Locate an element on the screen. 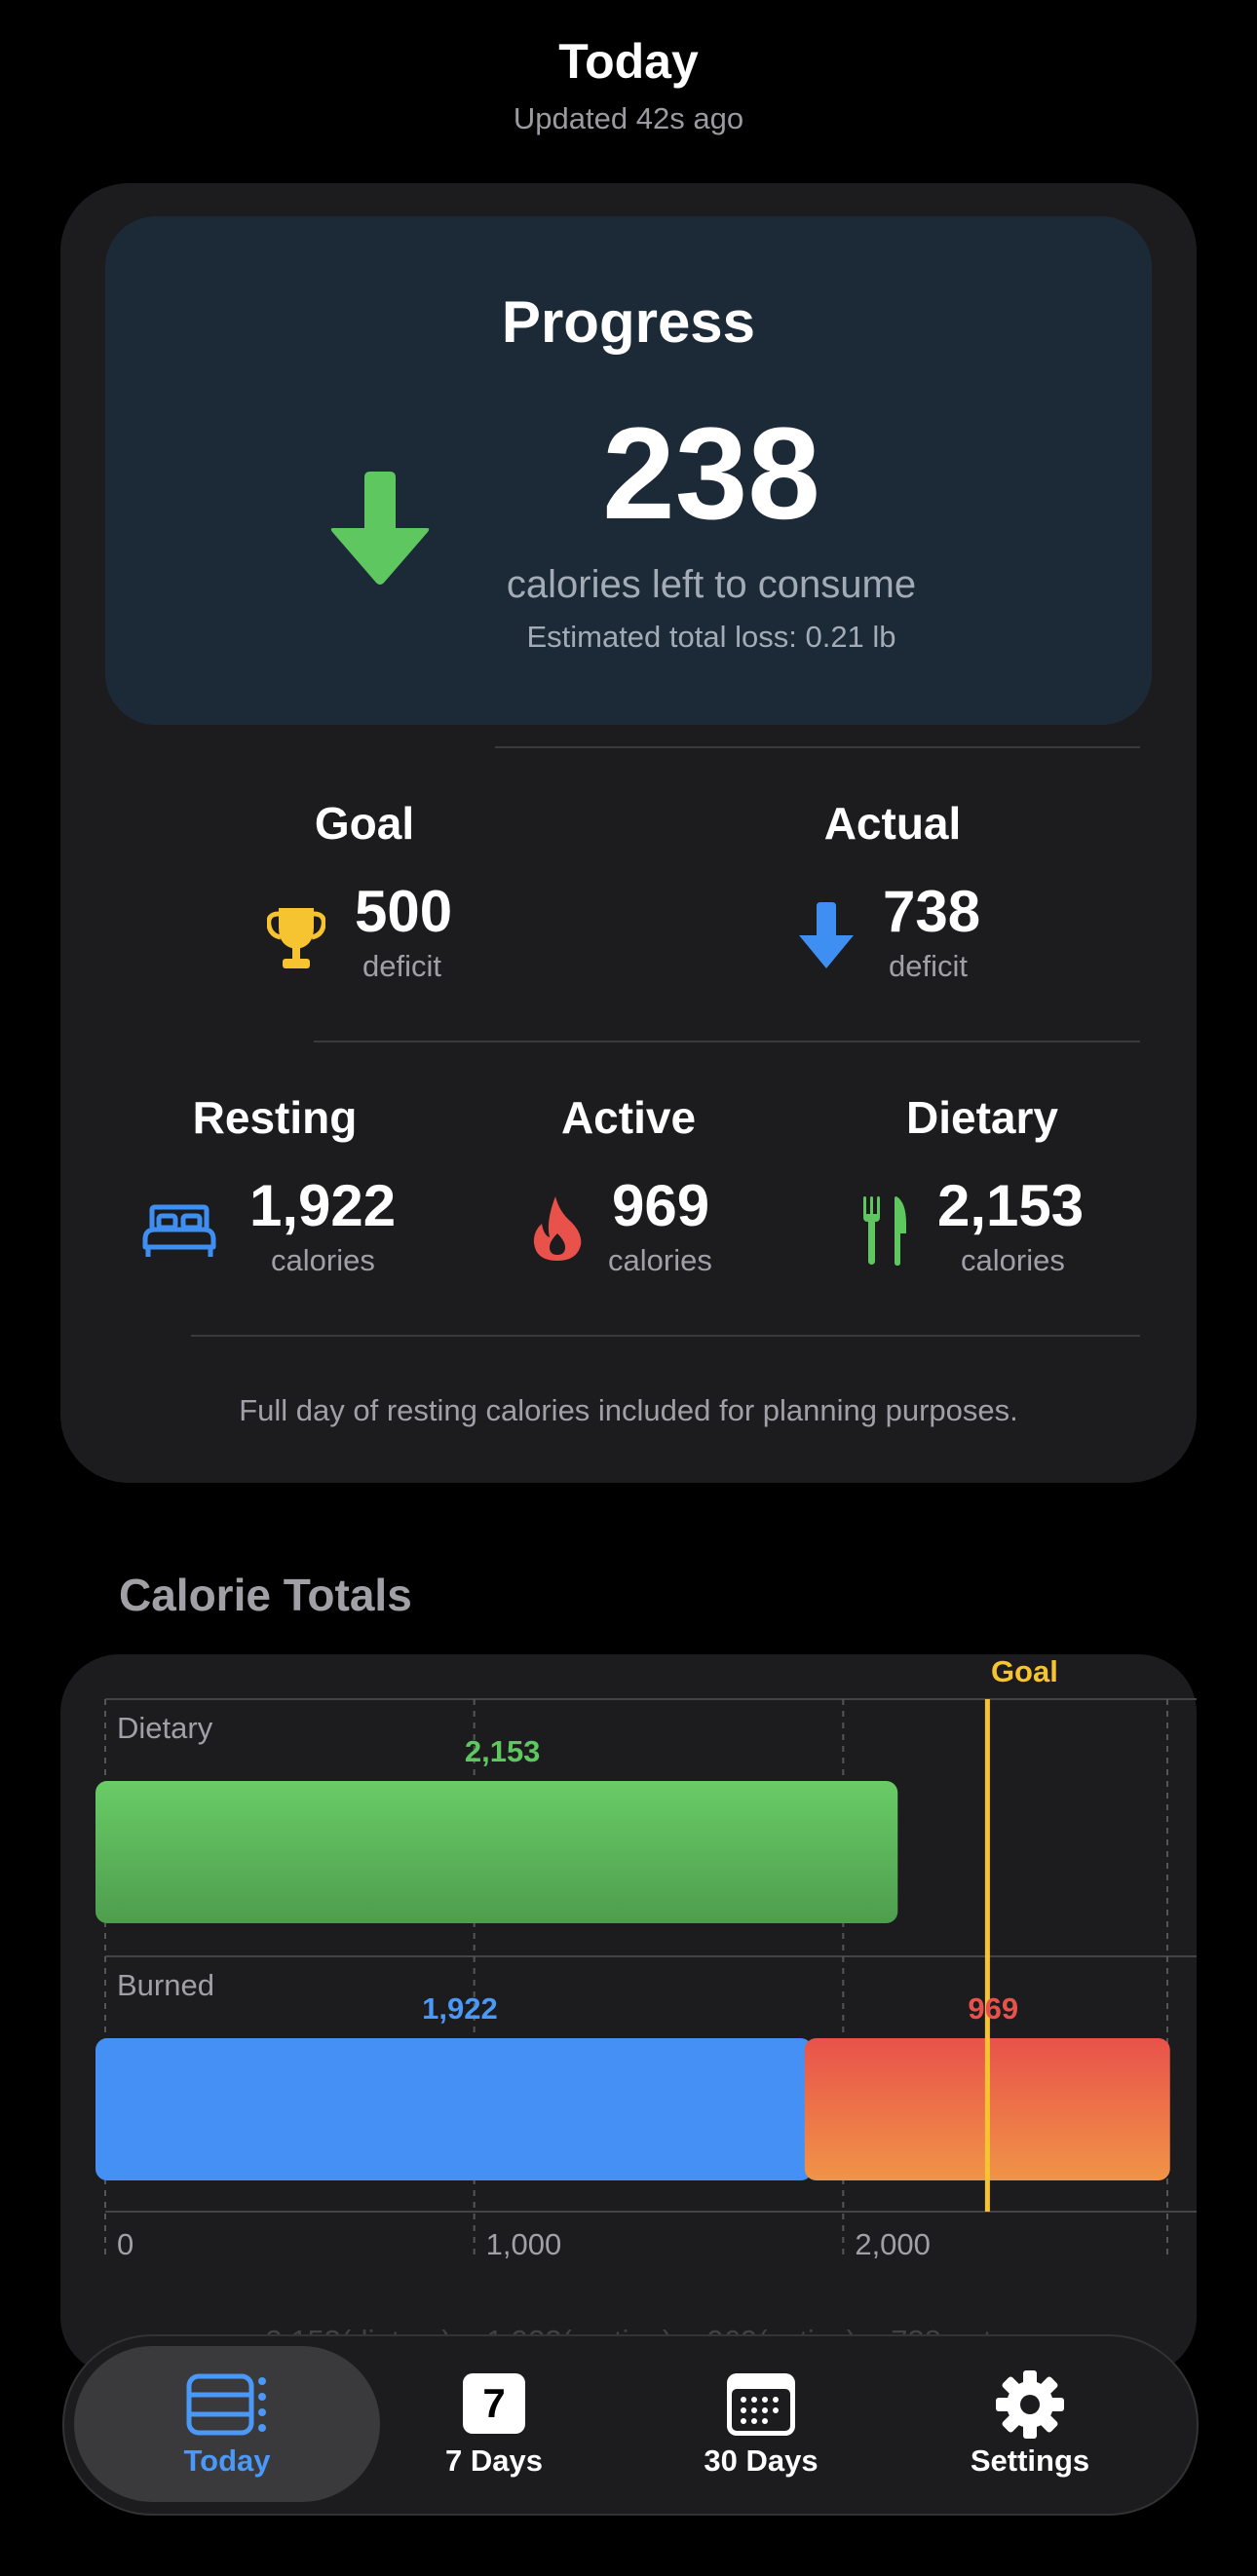 This screenshot has width=1257, height=2576. actual-deficit-unit: deficit is located at coordinates (928, 966).